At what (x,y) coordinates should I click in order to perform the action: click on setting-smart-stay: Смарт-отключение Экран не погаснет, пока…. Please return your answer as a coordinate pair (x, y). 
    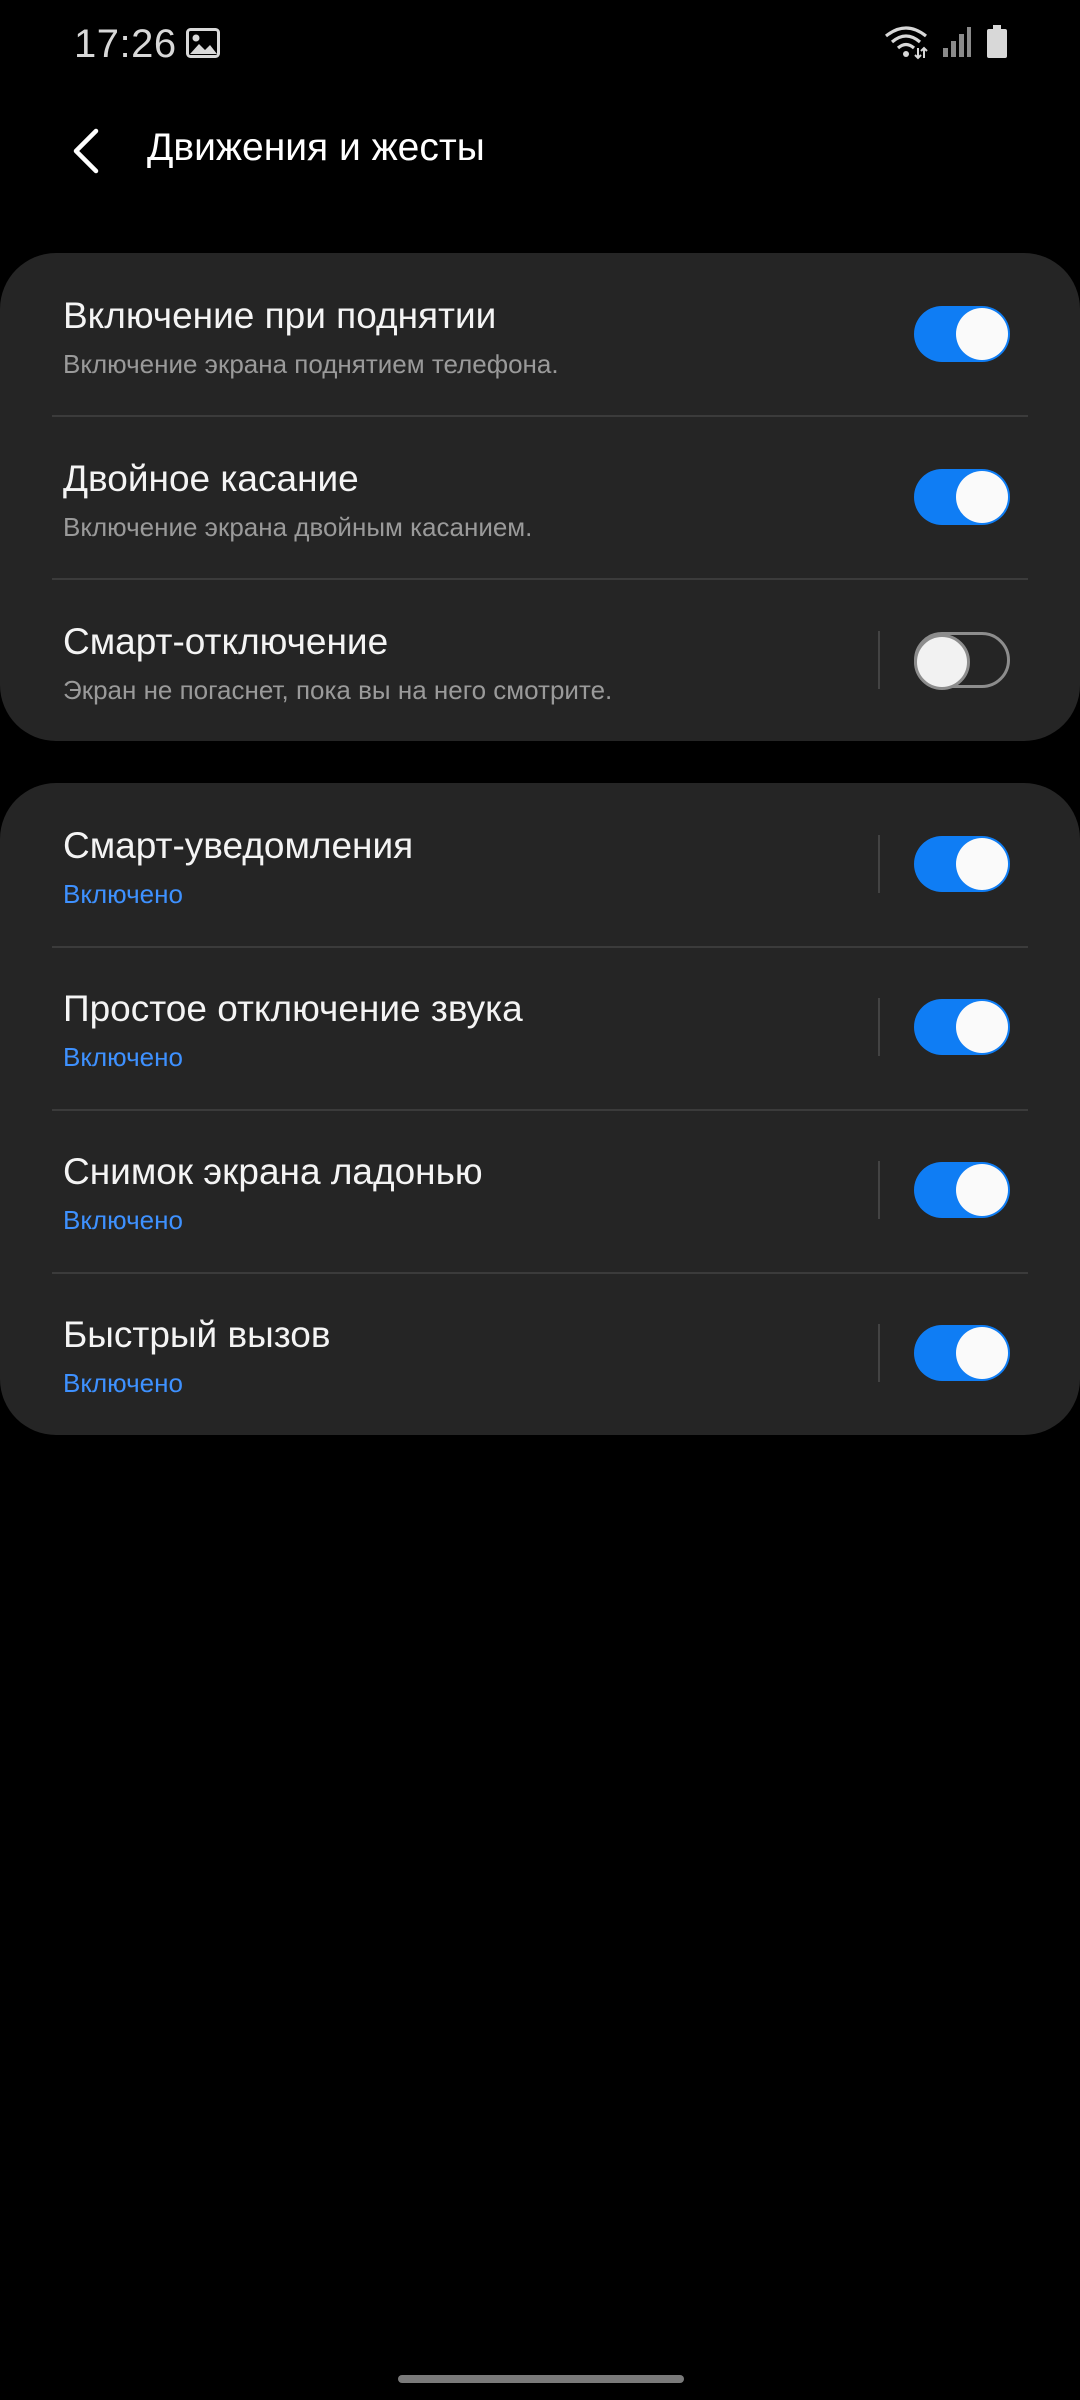
    Looking at the image, I should click on (540, 660).